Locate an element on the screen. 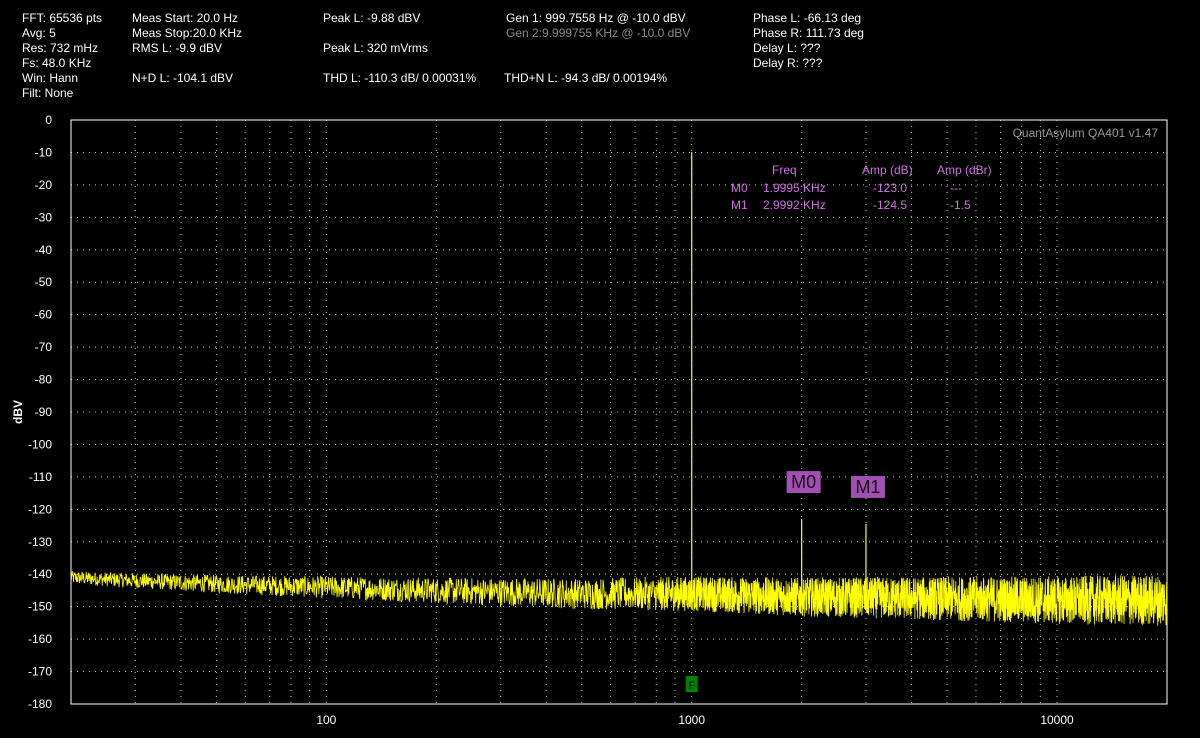  marker-label-text: M1 is located at coordinates (867, 487).